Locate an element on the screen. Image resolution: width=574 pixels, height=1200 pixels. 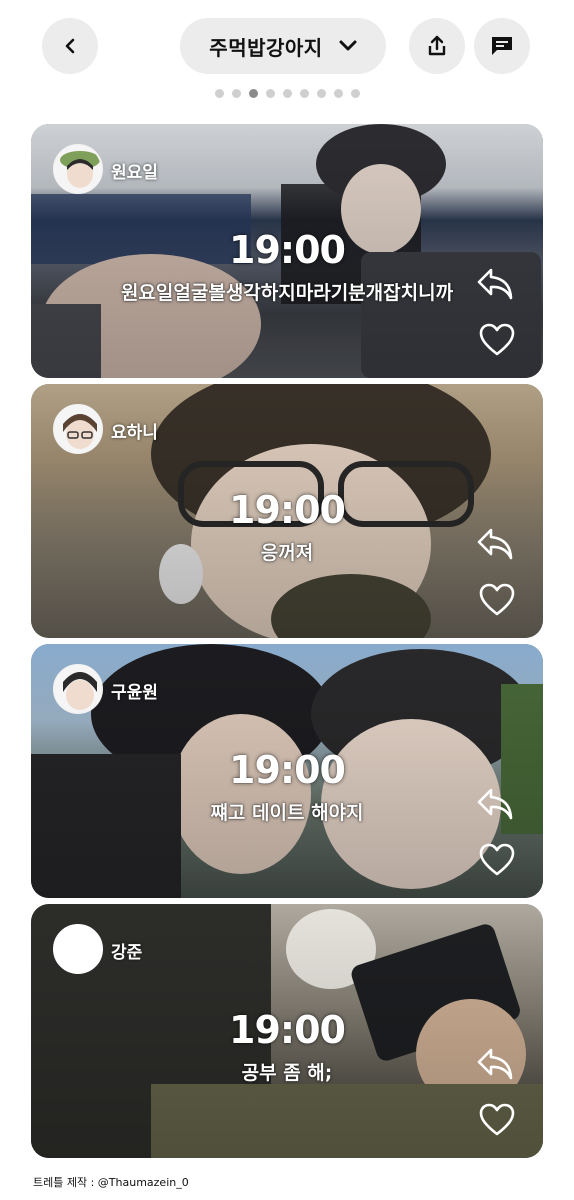
message-text: 쨰고 데이트 해야지 is located at coordinates (287, 813).